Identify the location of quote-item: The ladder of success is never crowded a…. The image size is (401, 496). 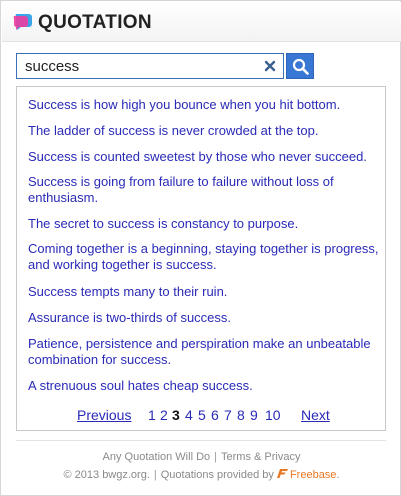
(204, 131).